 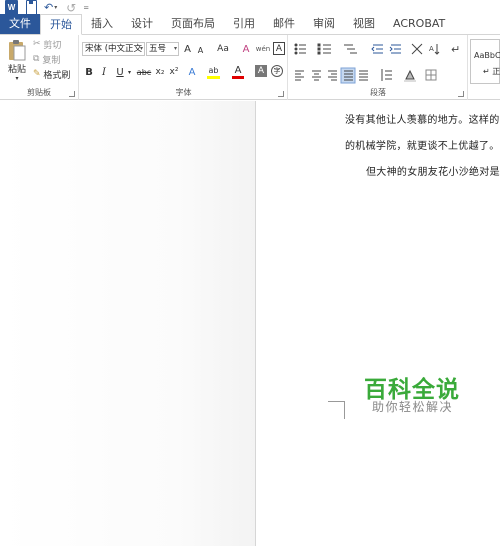 I want to click on scissors-icon: ✂, so click(x=37, y=44).